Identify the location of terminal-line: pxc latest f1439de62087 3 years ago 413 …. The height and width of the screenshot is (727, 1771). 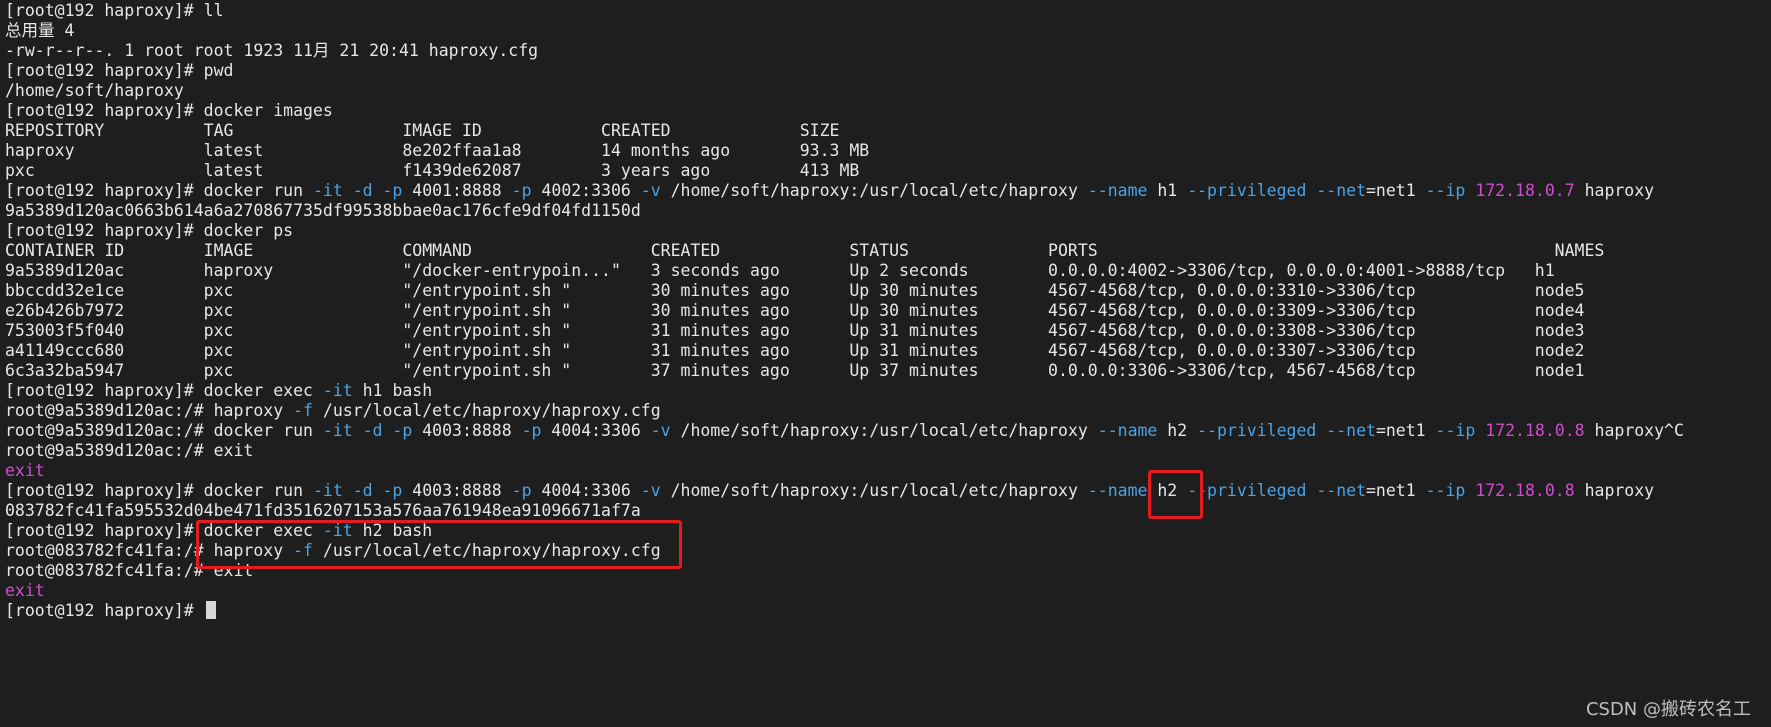
(844, 171).